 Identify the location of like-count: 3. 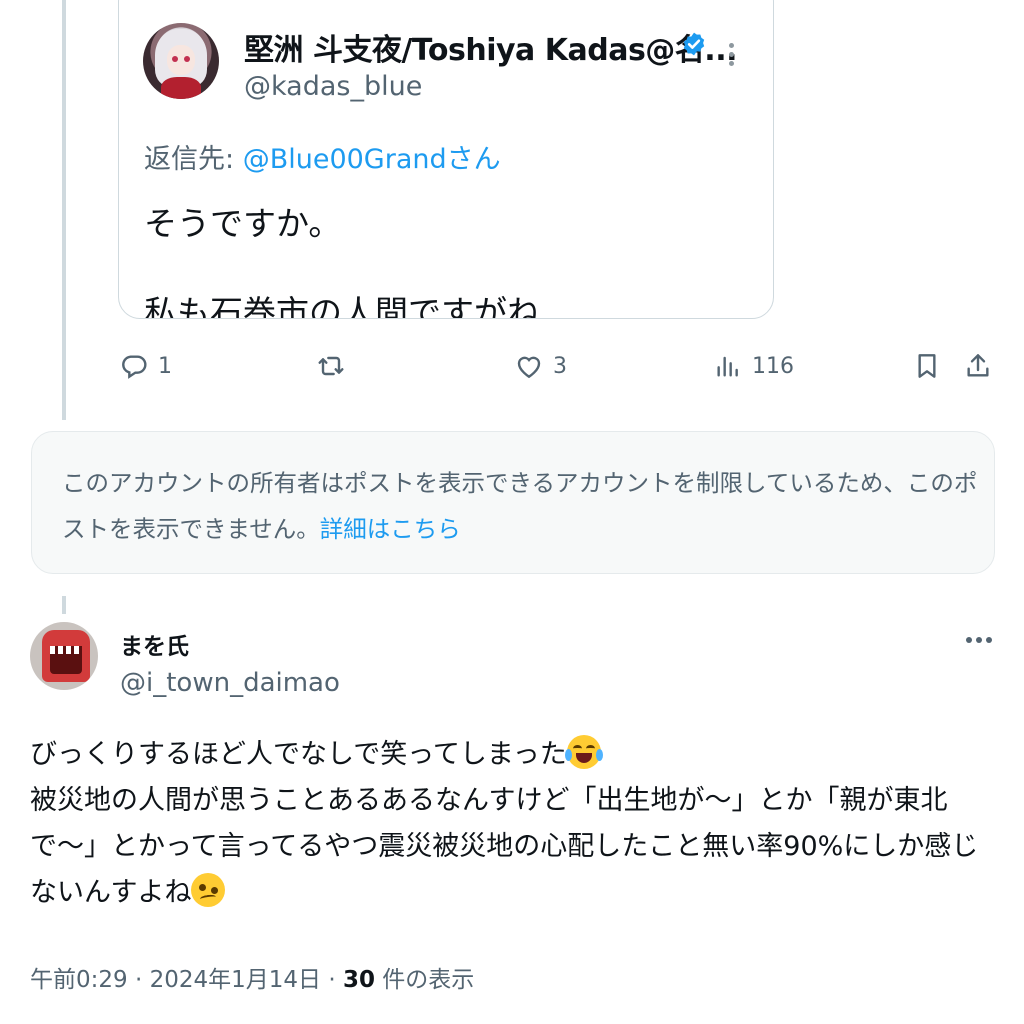
(560, 366).